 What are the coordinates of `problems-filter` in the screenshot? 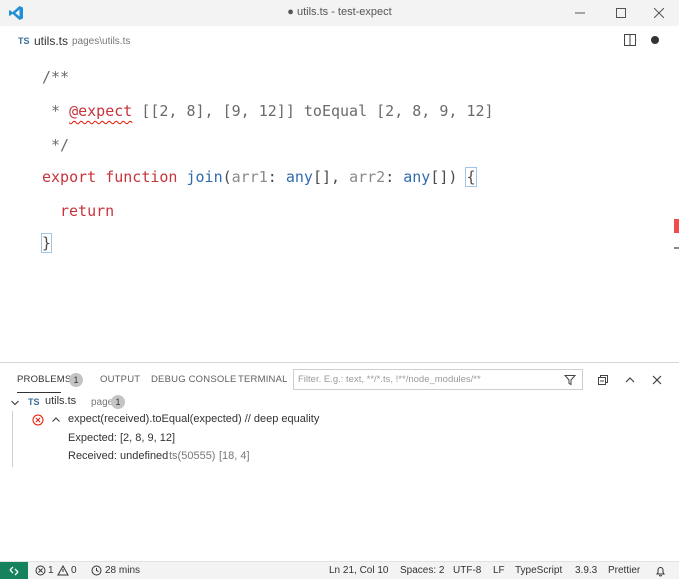 It's located at (438, 379).